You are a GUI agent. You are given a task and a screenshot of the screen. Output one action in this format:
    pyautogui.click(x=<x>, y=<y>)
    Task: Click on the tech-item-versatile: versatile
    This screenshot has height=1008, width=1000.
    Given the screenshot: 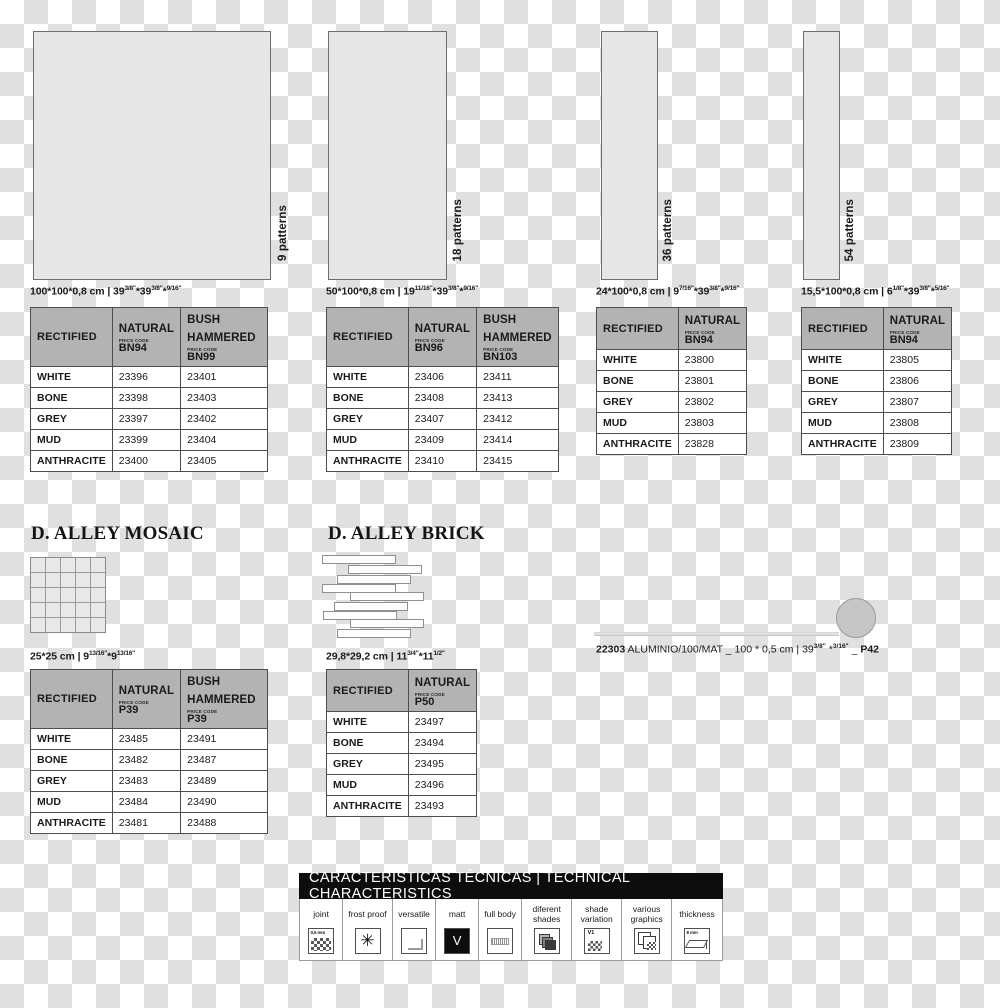 What is the action you would take?
    pyautogui.click(x=415, y=929)
    